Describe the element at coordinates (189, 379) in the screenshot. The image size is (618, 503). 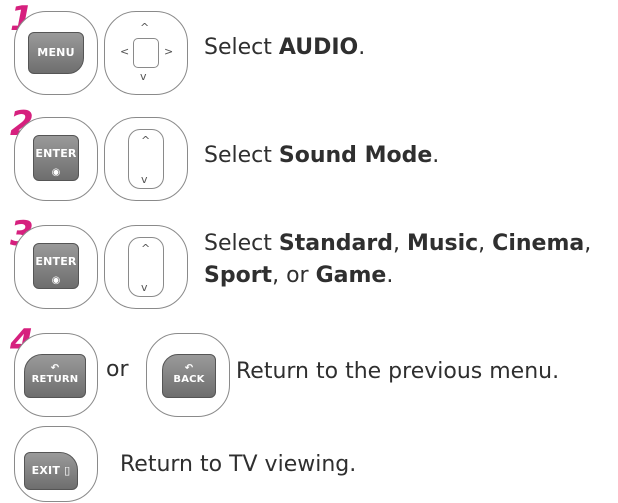
I see `back-button-label: BACK` at that location.